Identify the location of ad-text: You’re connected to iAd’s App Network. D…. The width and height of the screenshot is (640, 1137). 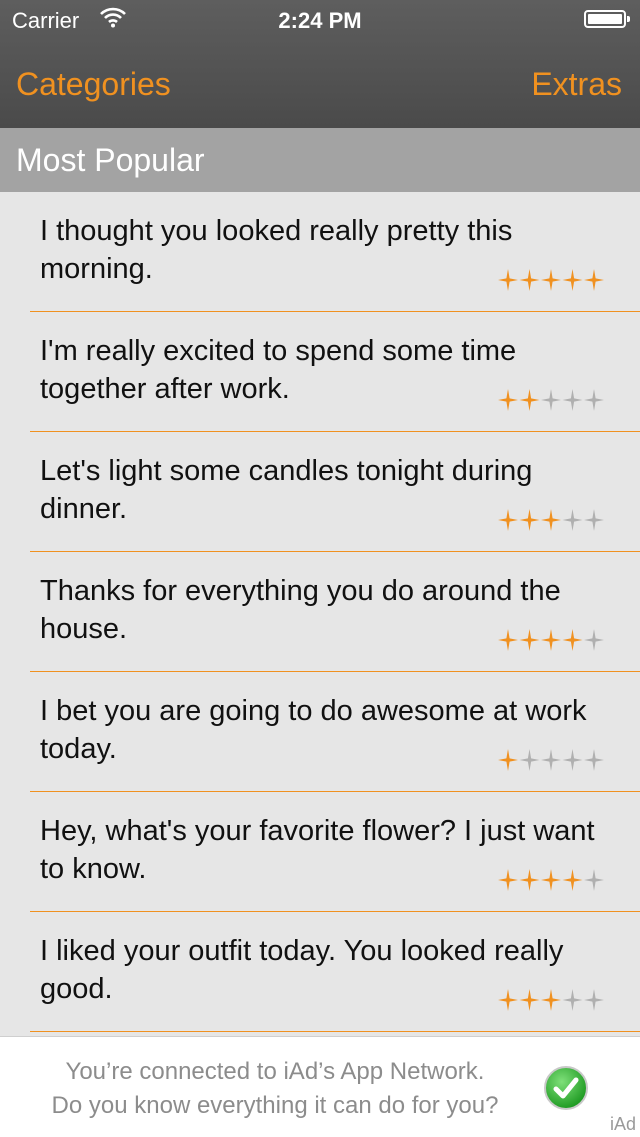
(275, 1089).